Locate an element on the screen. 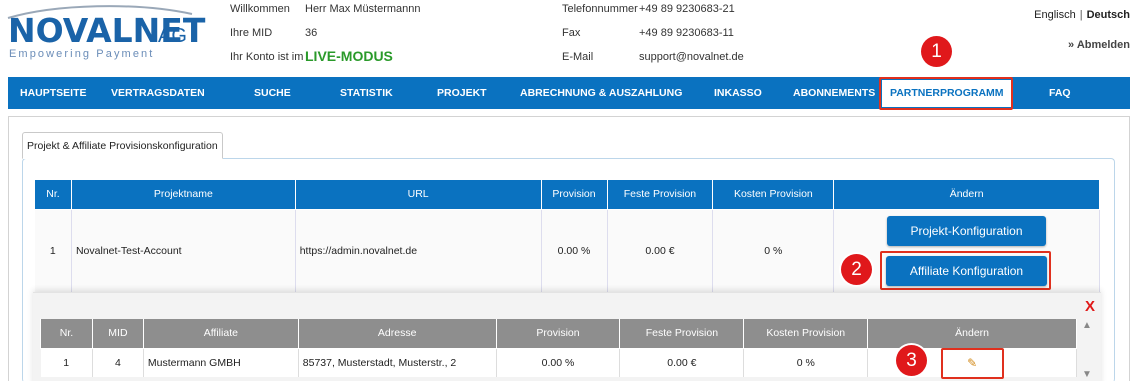 Image resolution: width=1136 pixels, height=381 pixels. nav-item-projekt: PROJEKT is located at coordinates (462, 93).